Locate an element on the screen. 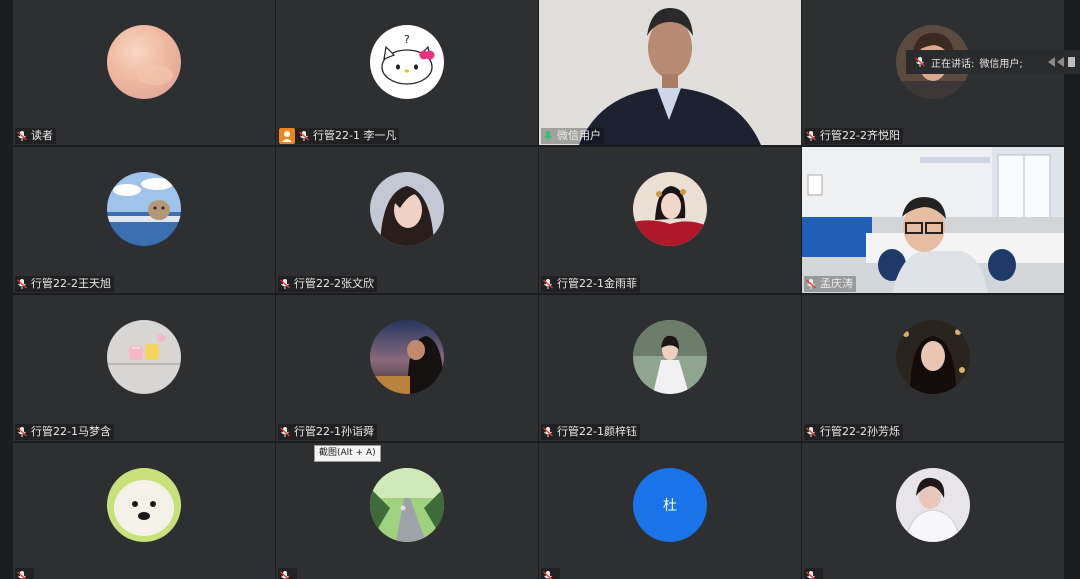 This screenshot has width=1080, height=579. participant-tile: 孟庆涛 is located at coordinates (933, 220).